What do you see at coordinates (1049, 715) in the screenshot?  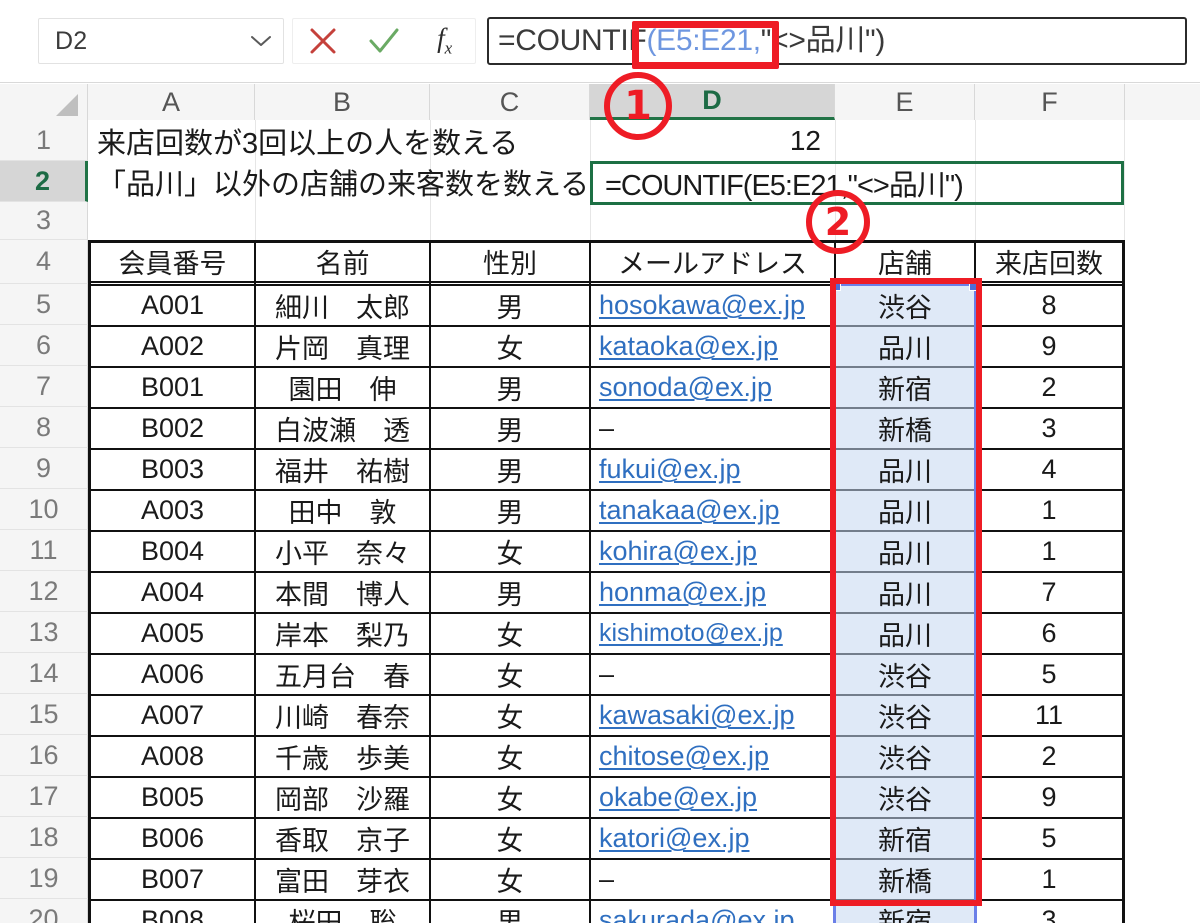 I see `cell-visits: 11` at bounding box center [1049, 715].